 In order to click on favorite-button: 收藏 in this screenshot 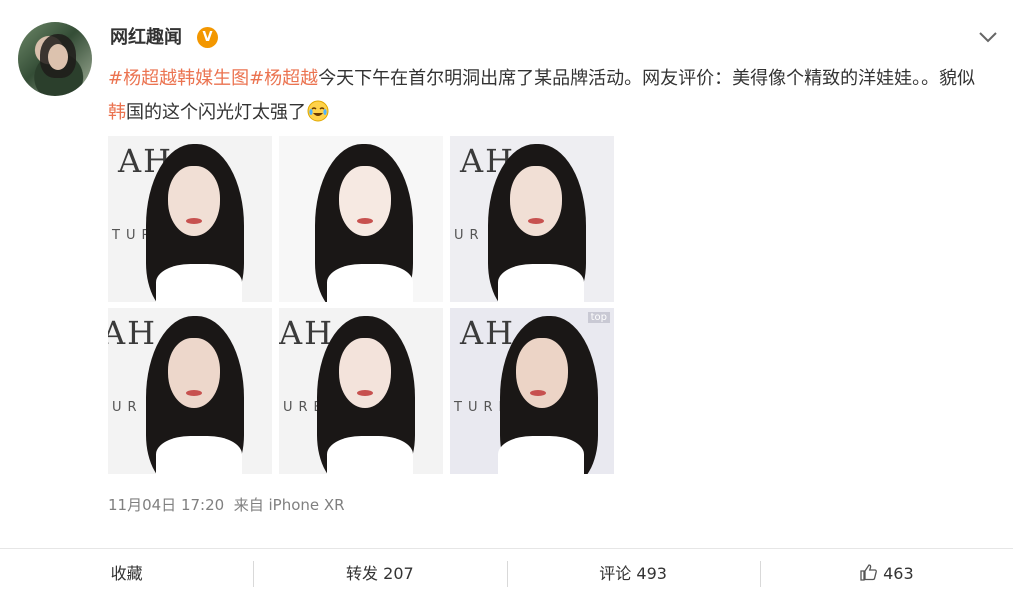, I will do `click(126, 574)`.